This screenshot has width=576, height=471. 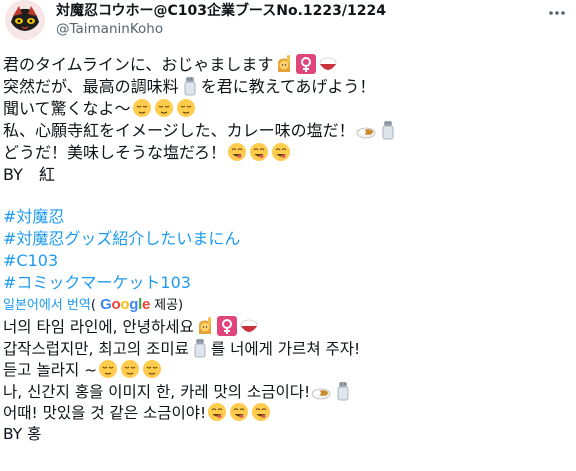 What do you see at coordinates (125, 304) in the screenshot?
I see `google-logo: Google` at bounding box center [125, 304].